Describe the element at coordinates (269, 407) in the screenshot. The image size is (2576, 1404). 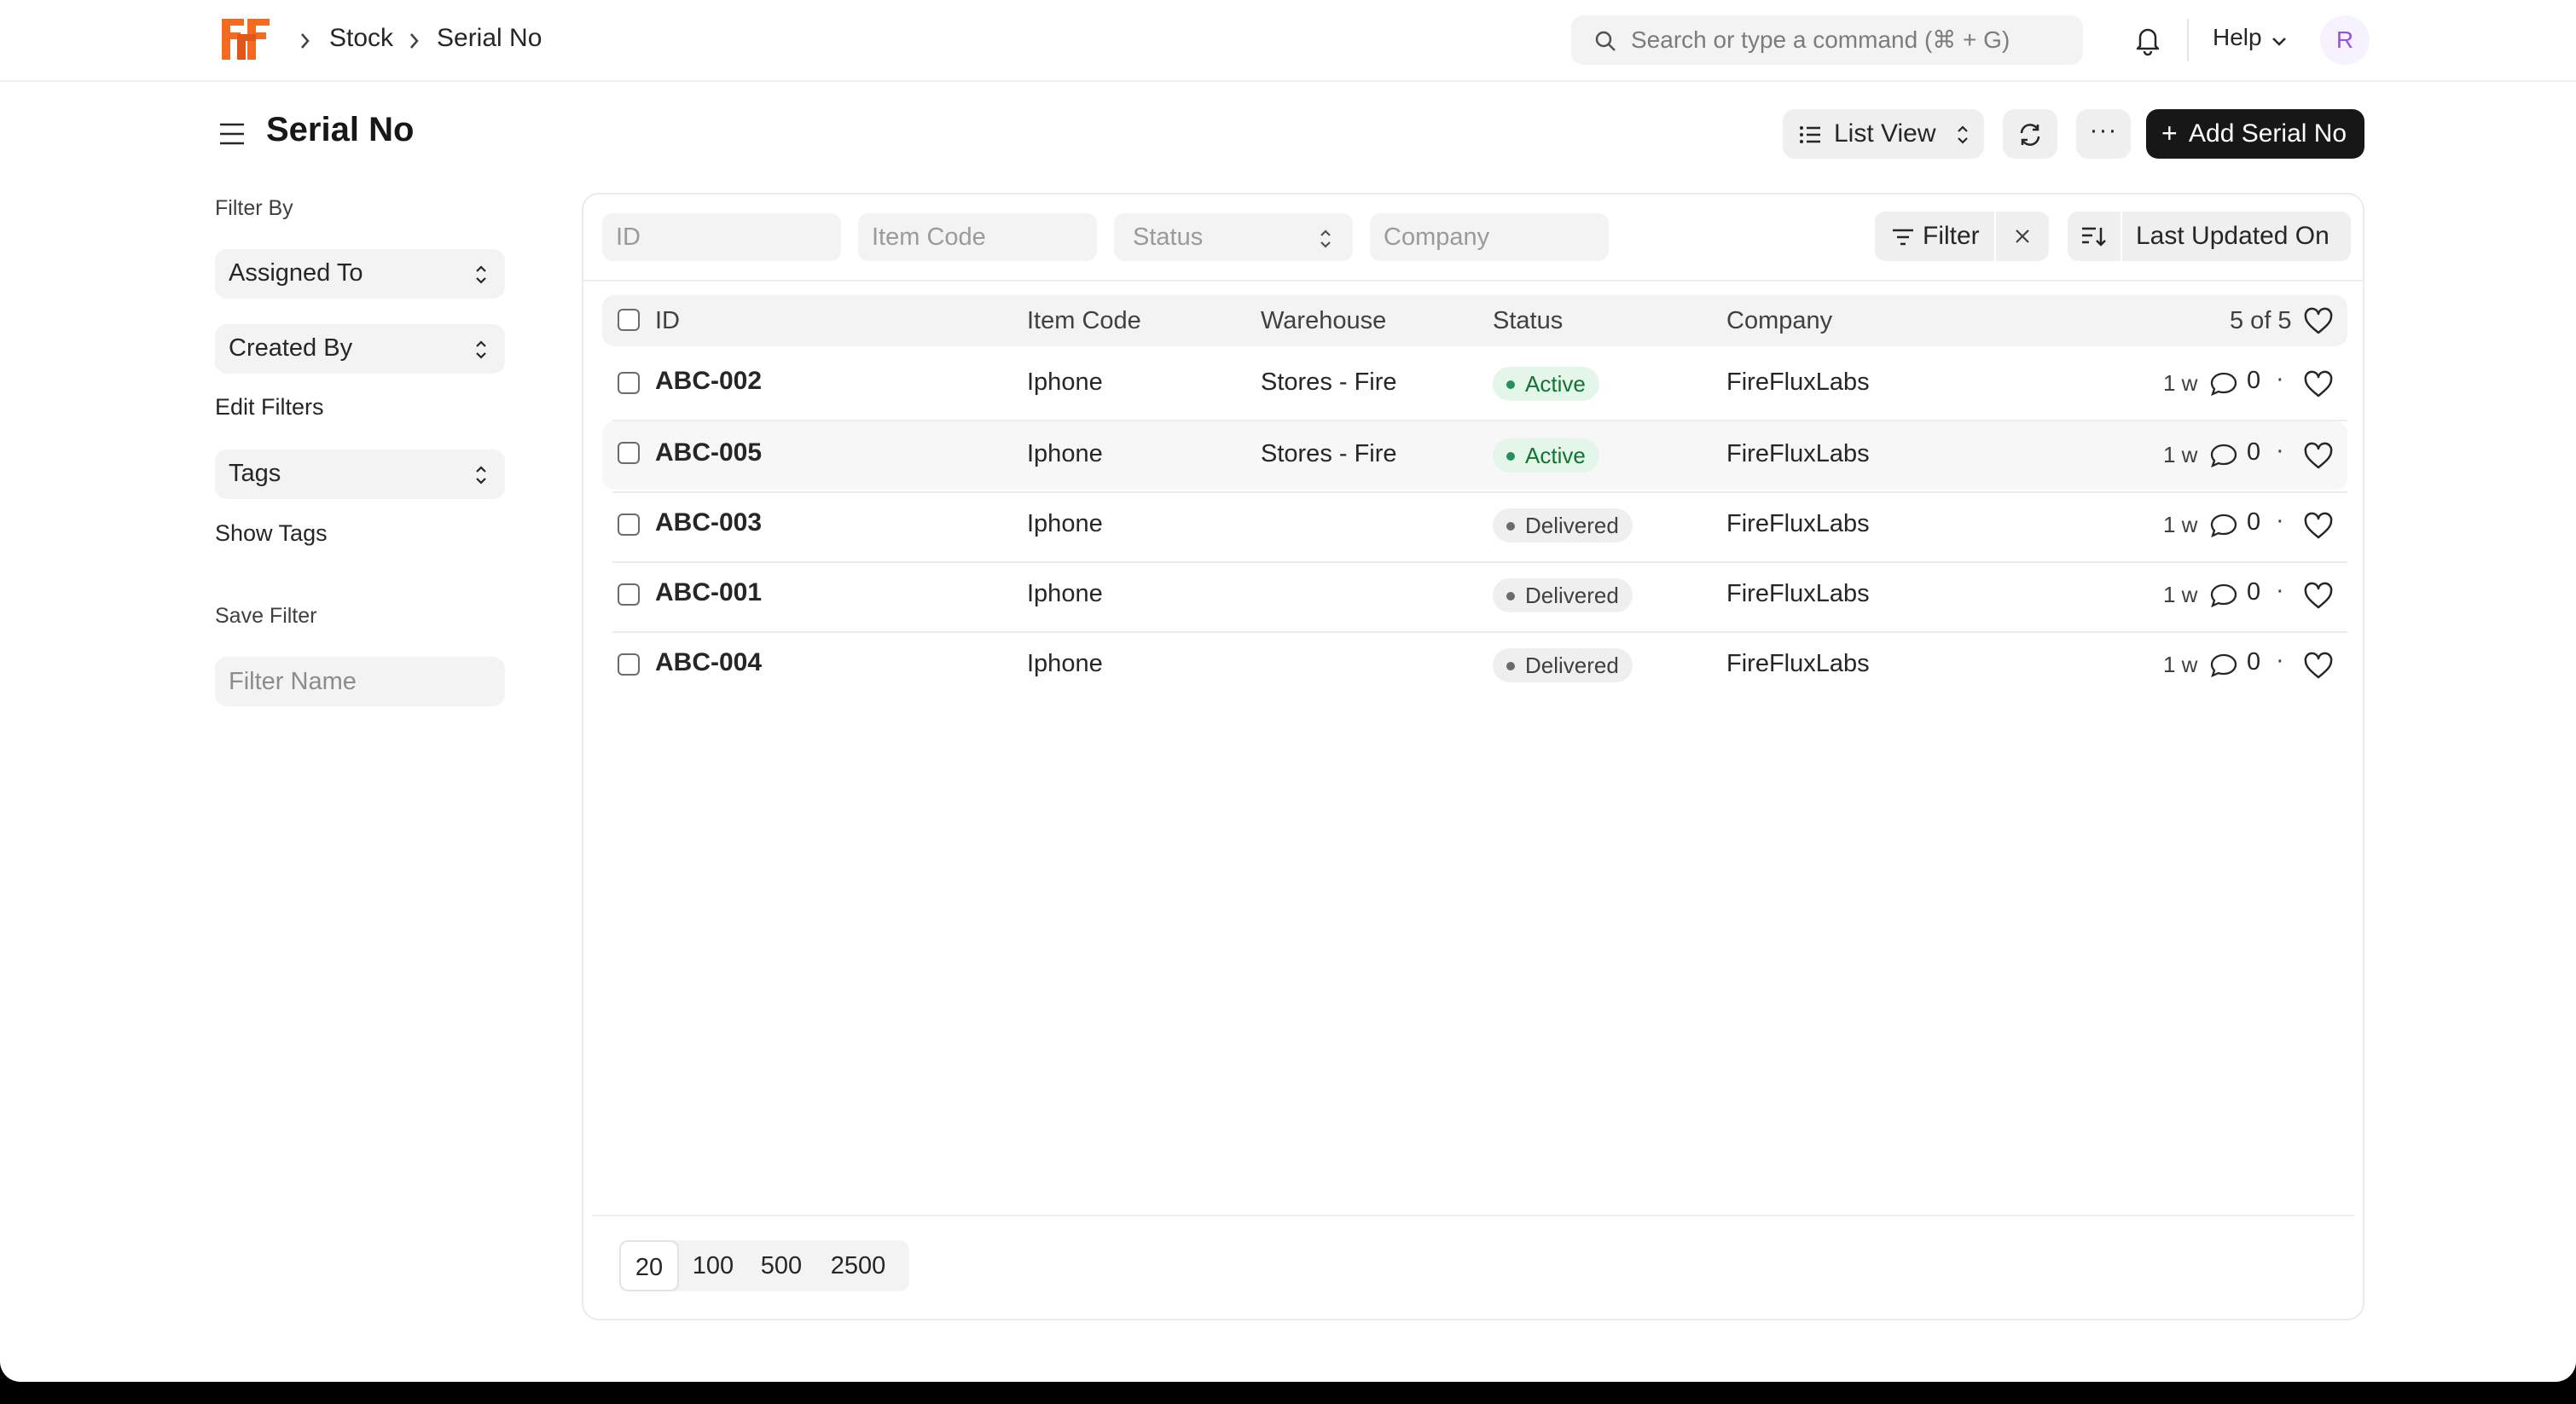
I see `edit-filters-link: Edit Filters` at that location.